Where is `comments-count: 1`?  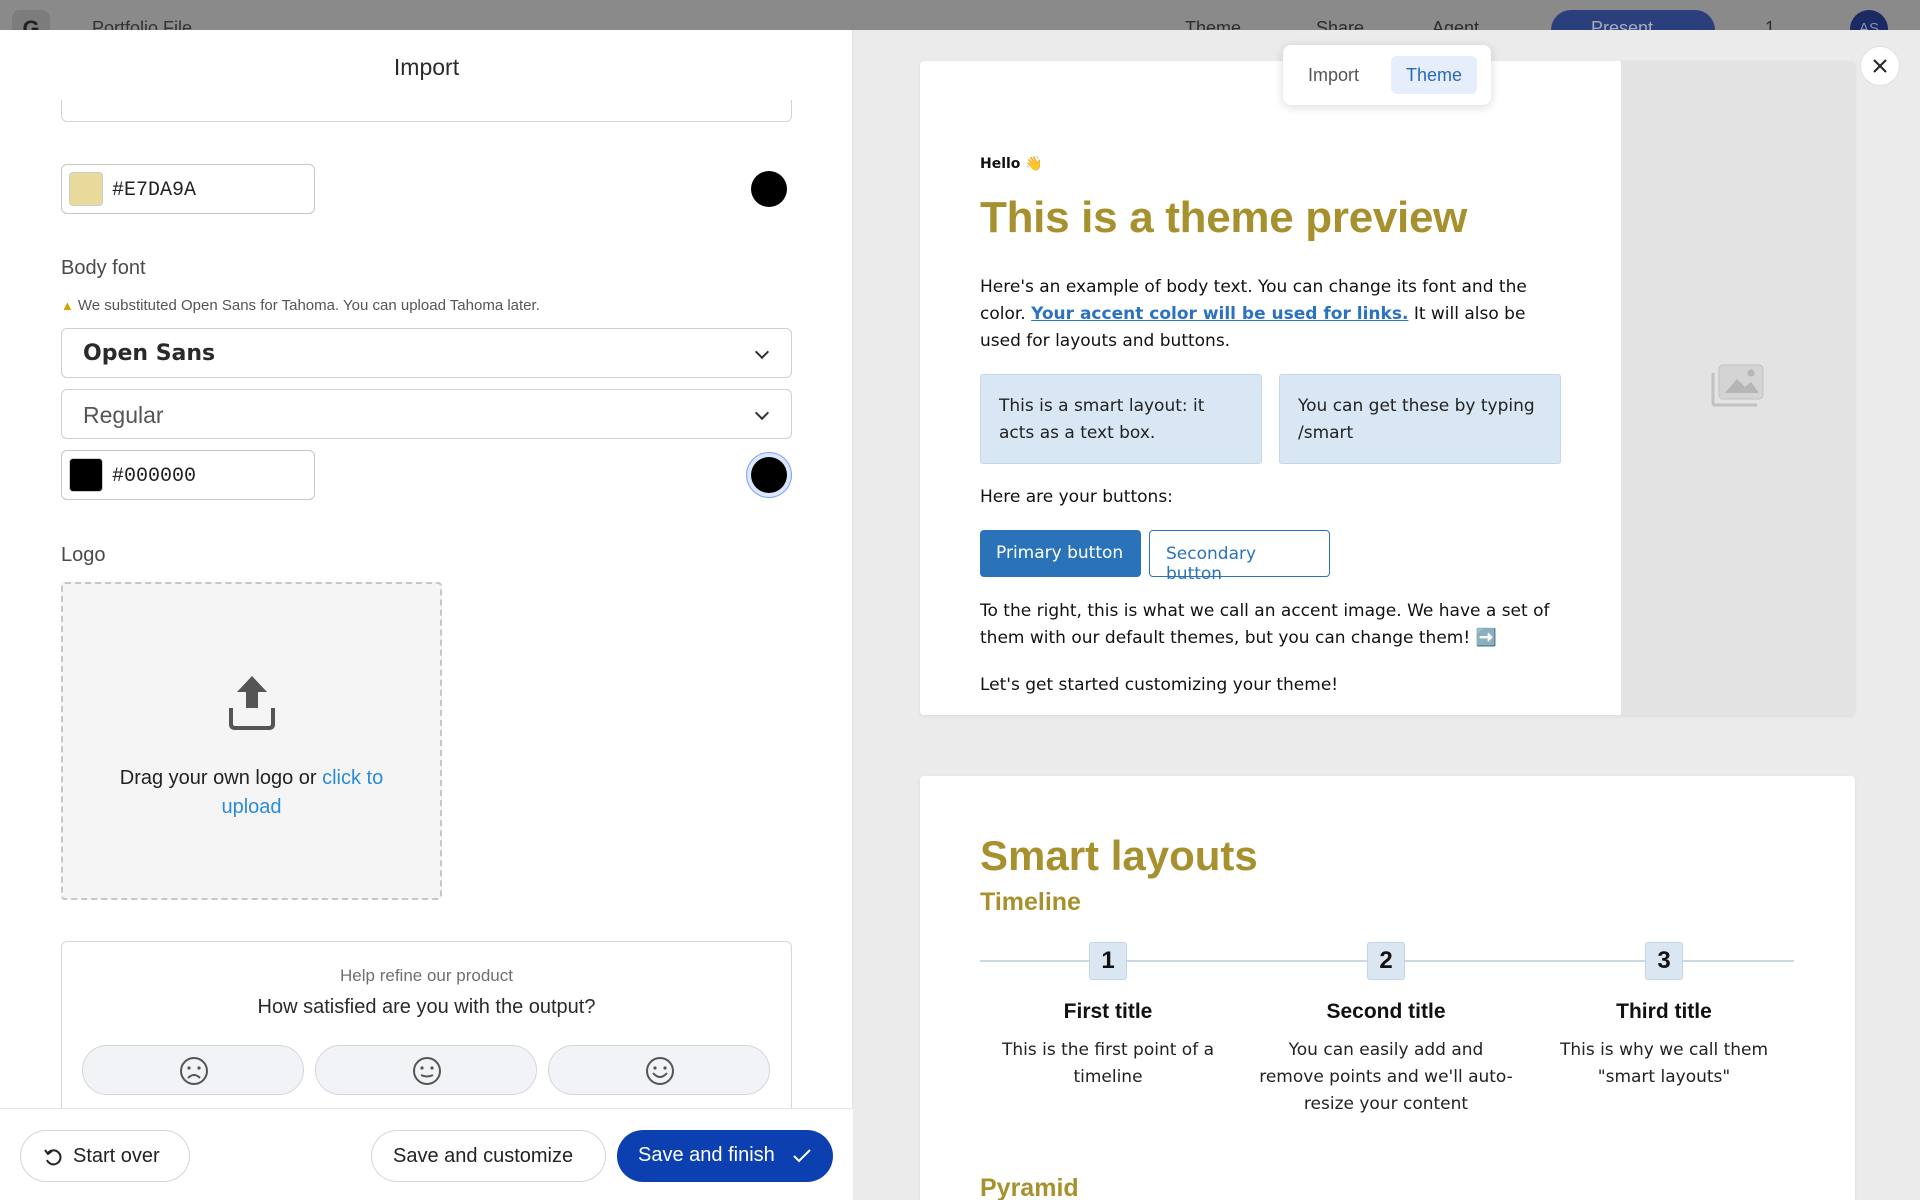
comments-count: 1 is located at coordinates (1770, 24).